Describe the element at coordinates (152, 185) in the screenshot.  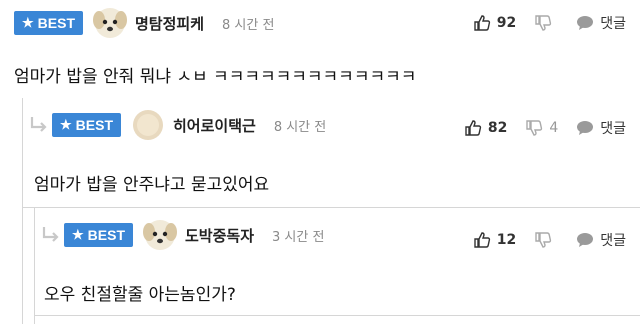
I see `comment-text: 엄마가 밥을 안주냐고 묻고있어요` at that location.